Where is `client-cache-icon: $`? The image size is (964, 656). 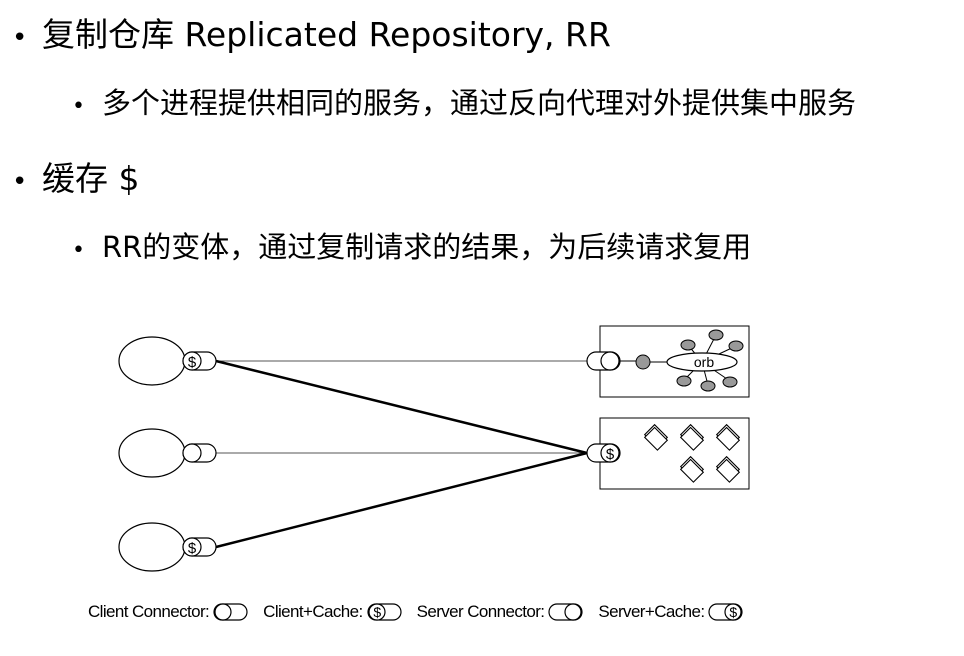 client-cache-icon: $ is located at coordinates (384, 612).